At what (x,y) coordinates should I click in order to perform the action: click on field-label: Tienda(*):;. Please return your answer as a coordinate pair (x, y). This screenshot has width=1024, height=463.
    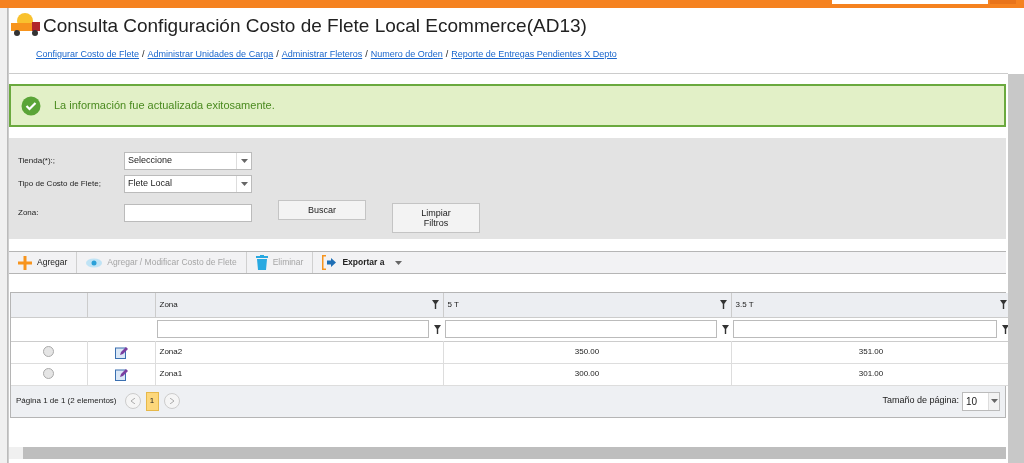
    Looking at the image, I should click on (37, 161).